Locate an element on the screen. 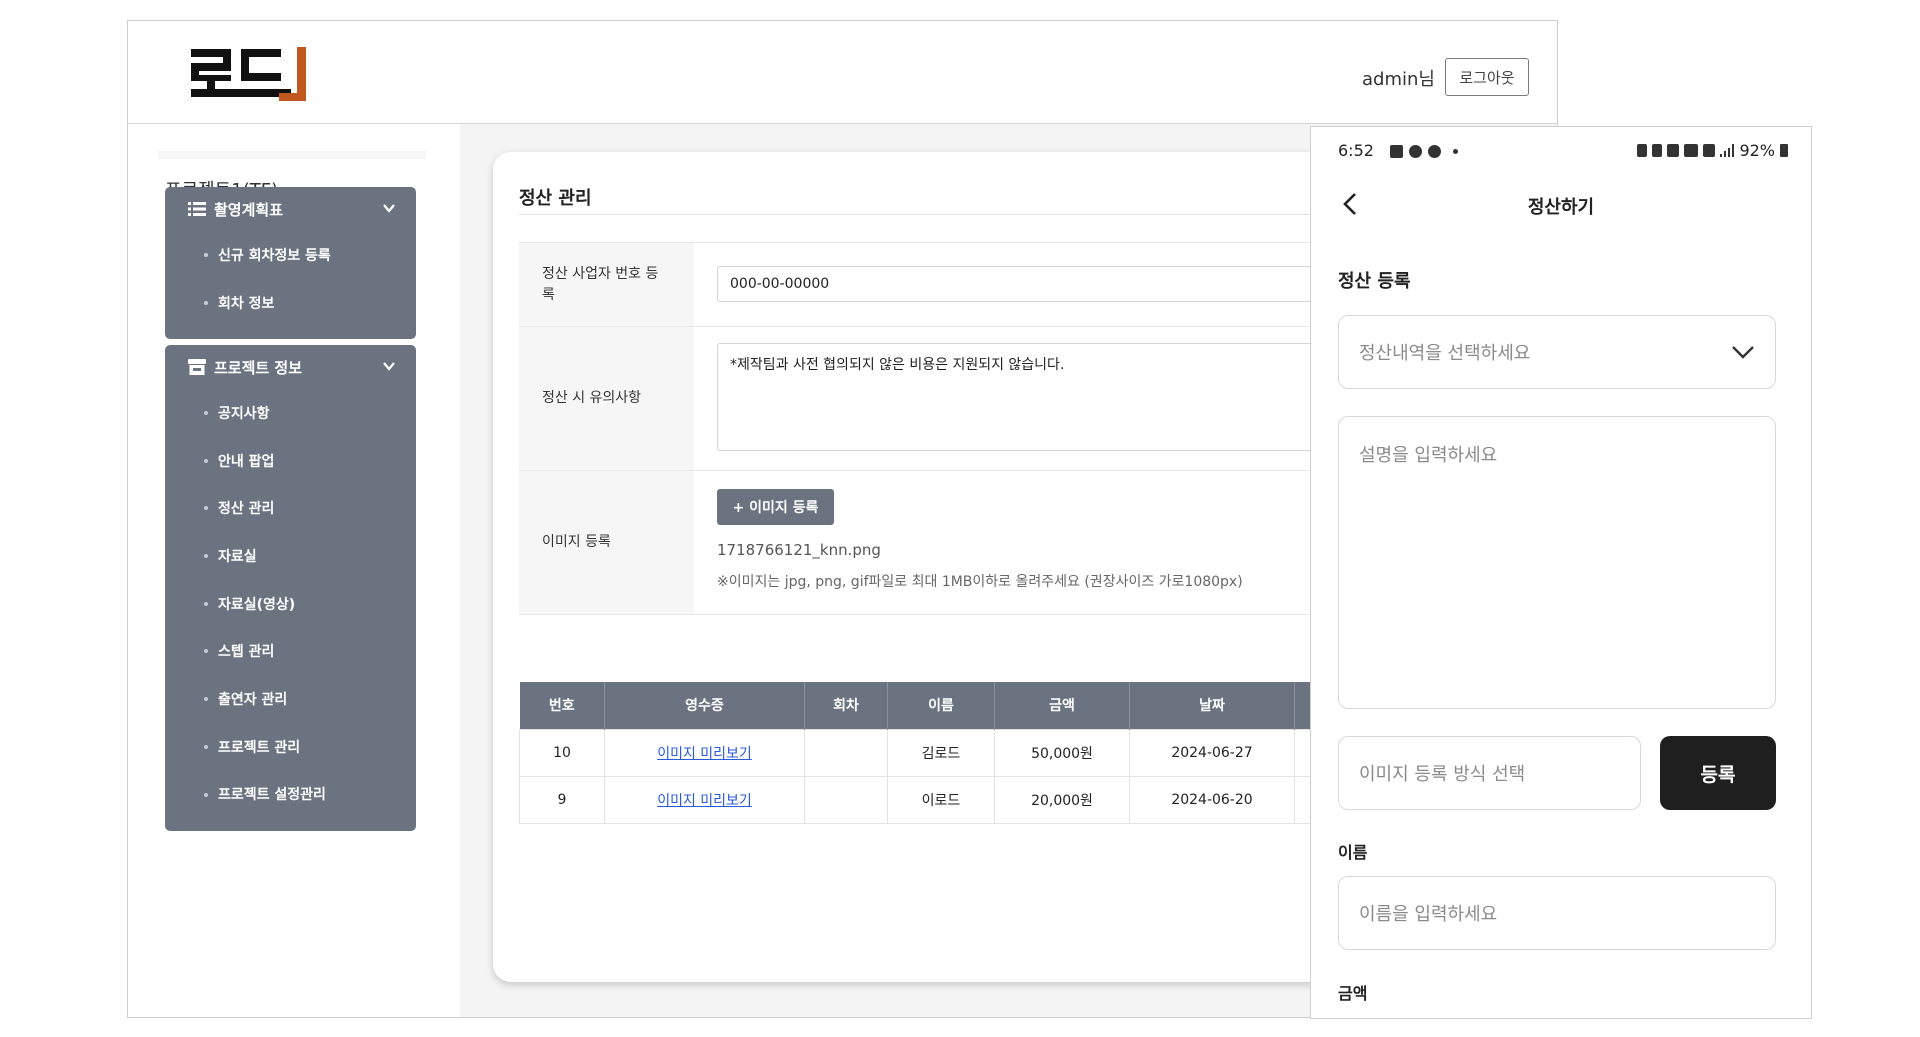  table-header-cell: 이름 is located at coordinates (941, 705).